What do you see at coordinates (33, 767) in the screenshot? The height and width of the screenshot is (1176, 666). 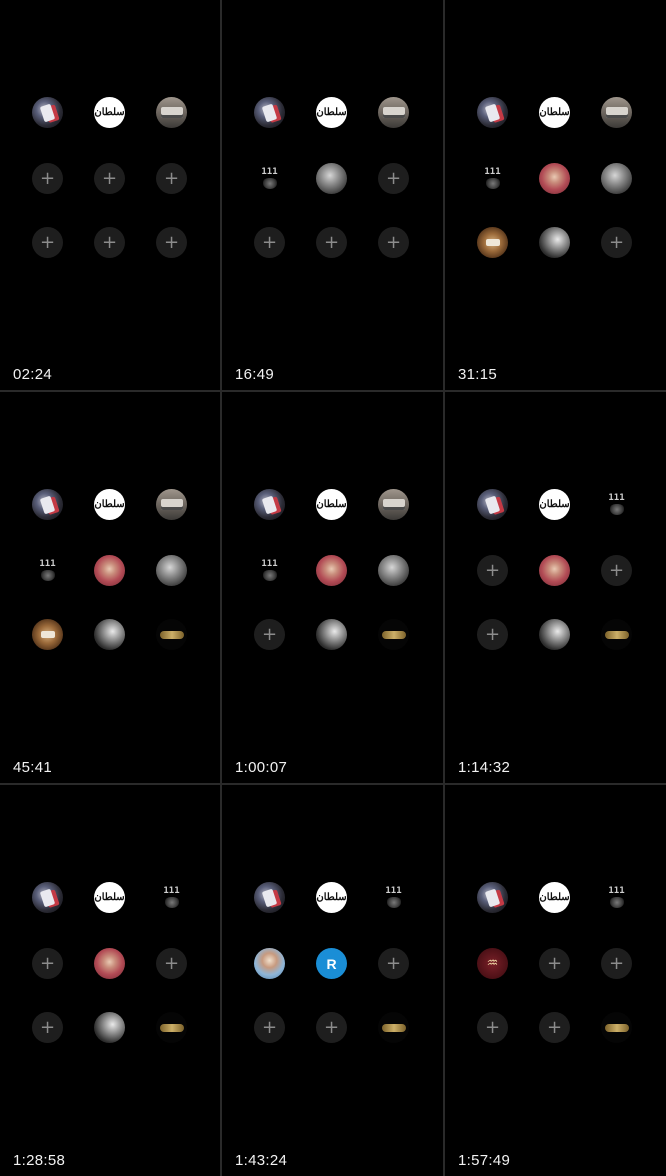 I see `timestamp: 45:41` at bounding box center [33, 767].